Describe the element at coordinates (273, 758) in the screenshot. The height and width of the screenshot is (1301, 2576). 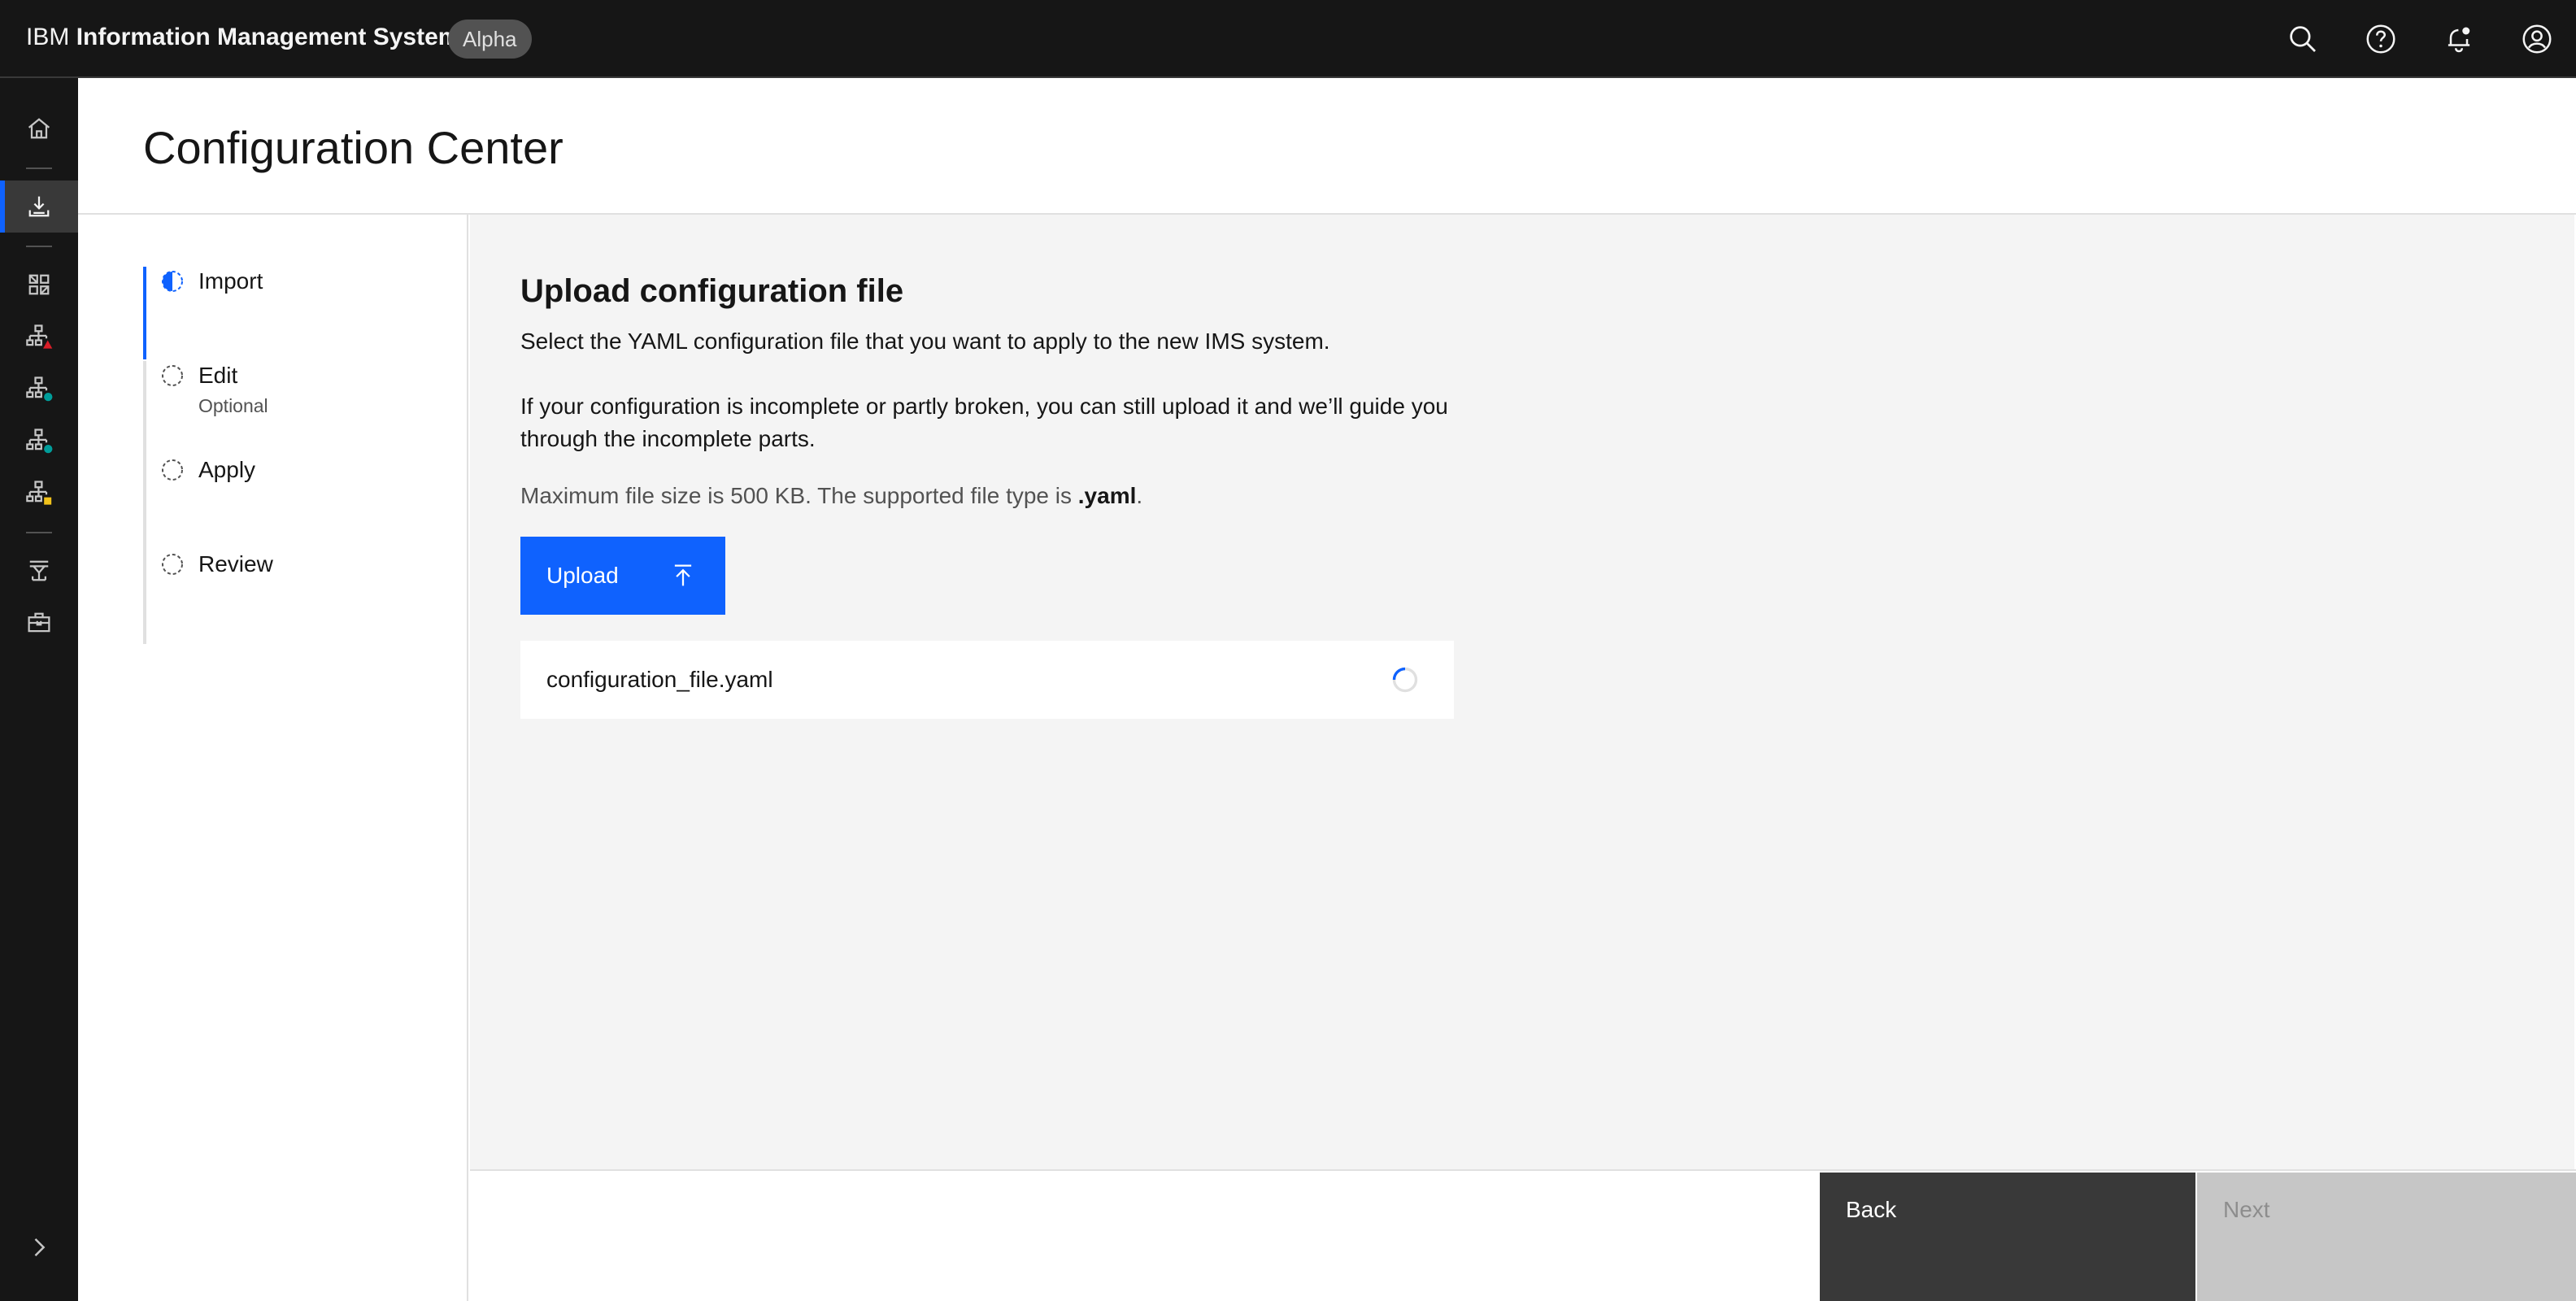
I see `progress-indicator: Import Edit Optional Apply Review` at that location.